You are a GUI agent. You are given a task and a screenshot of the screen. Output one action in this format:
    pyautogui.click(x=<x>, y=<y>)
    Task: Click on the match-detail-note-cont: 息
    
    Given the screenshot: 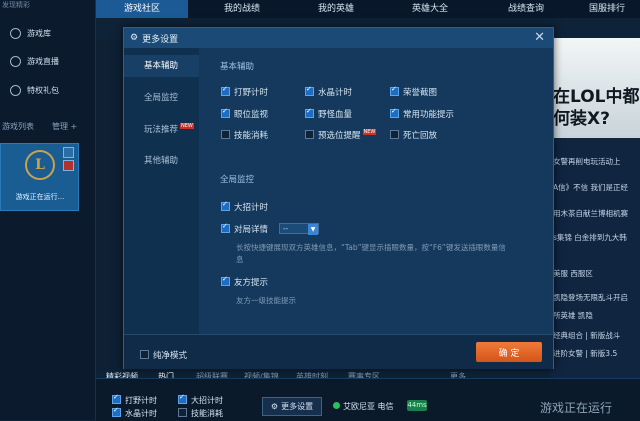 What is the action you would take?
    pyautogui.click(x=240, y=259)
    